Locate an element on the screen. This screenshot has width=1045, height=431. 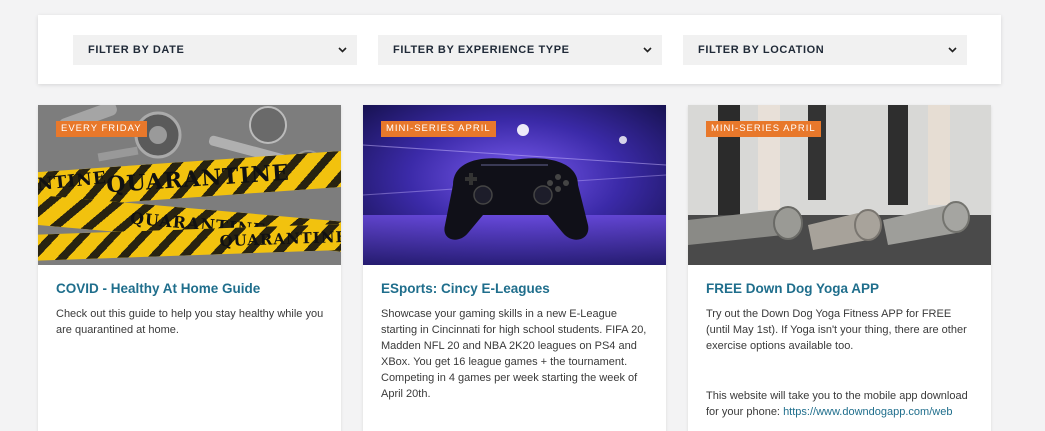
filter-by-experience-type-dropdown: FILTER BY EXPERIENCE TYPE is located at coordinates (520, 50).